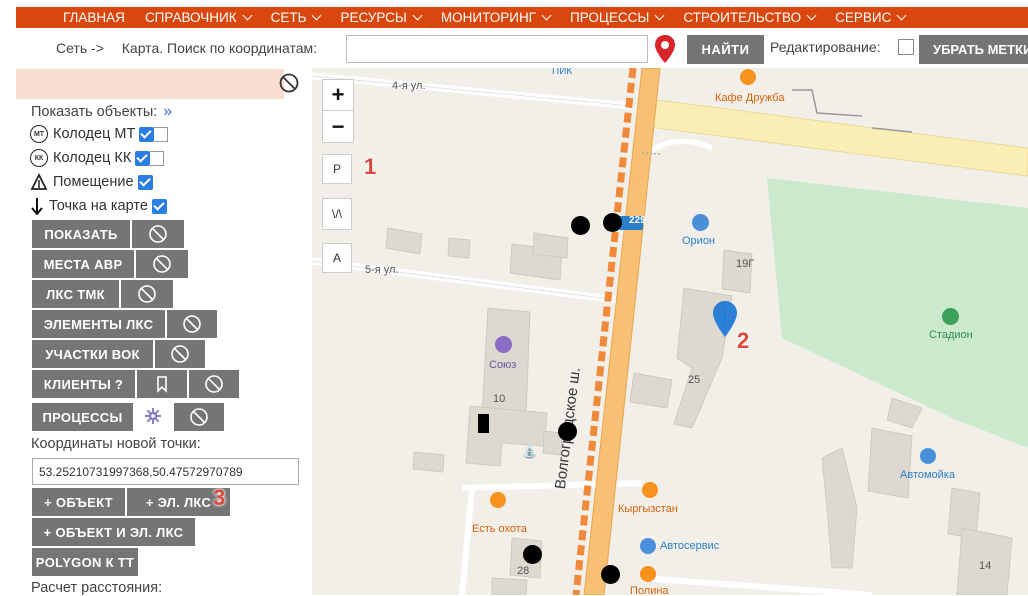  I want to click on clients-button: КЛИЕНТЫ ?, so click(83, 384).